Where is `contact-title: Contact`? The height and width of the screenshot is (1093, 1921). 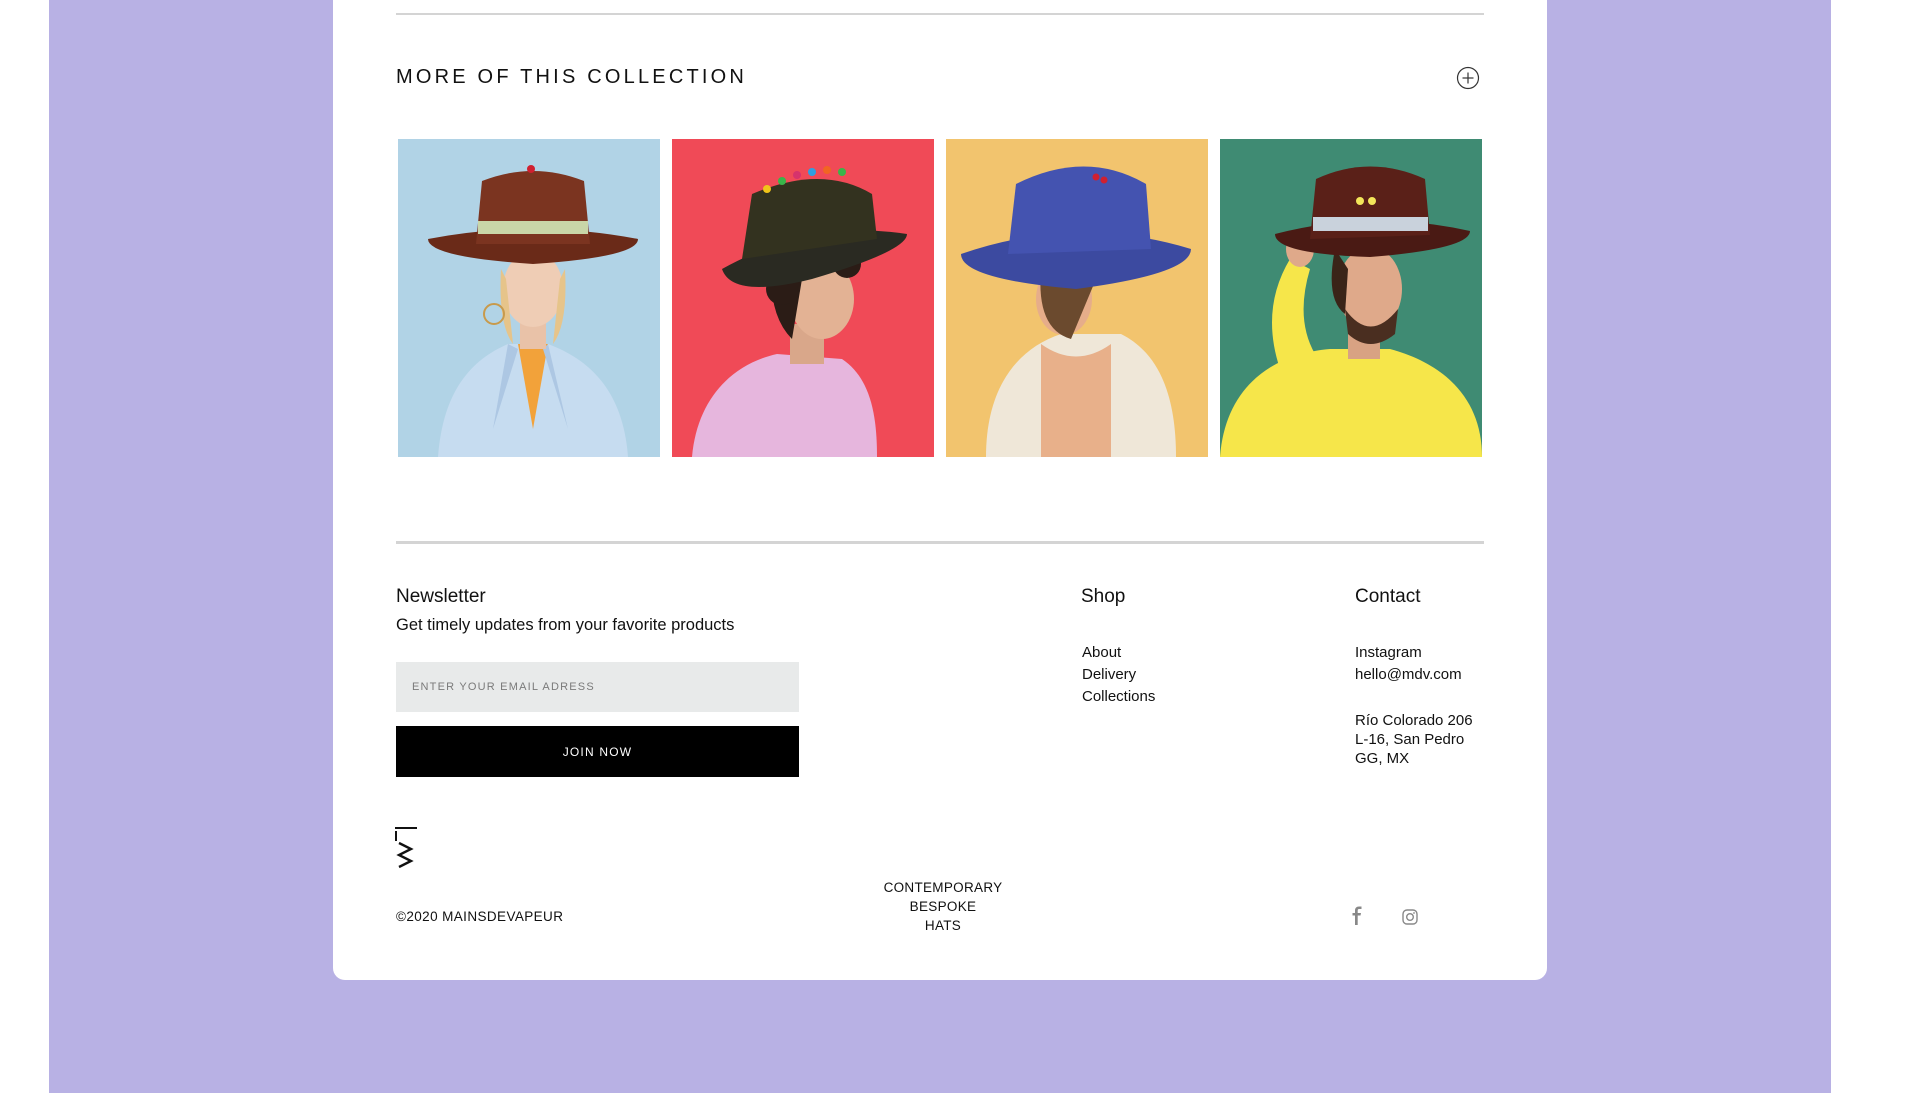 contact-title: Contact is located at coordinates (1388, 596).